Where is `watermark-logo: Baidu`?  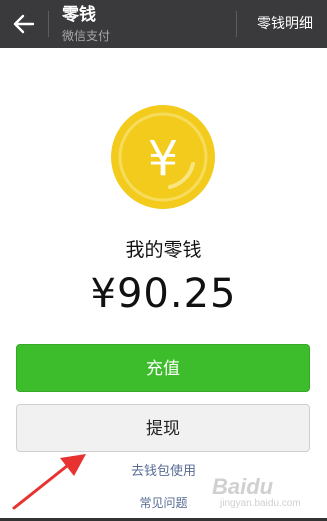 watermark-logo: Baidu is located at coordinates (243, 486).